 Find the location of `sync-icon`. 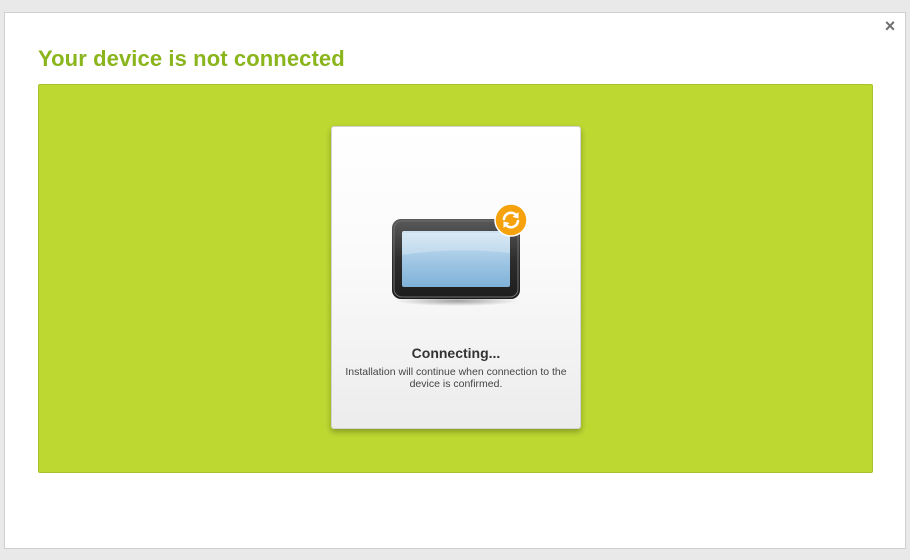

sync-icon is located at coordinates (511, 220).